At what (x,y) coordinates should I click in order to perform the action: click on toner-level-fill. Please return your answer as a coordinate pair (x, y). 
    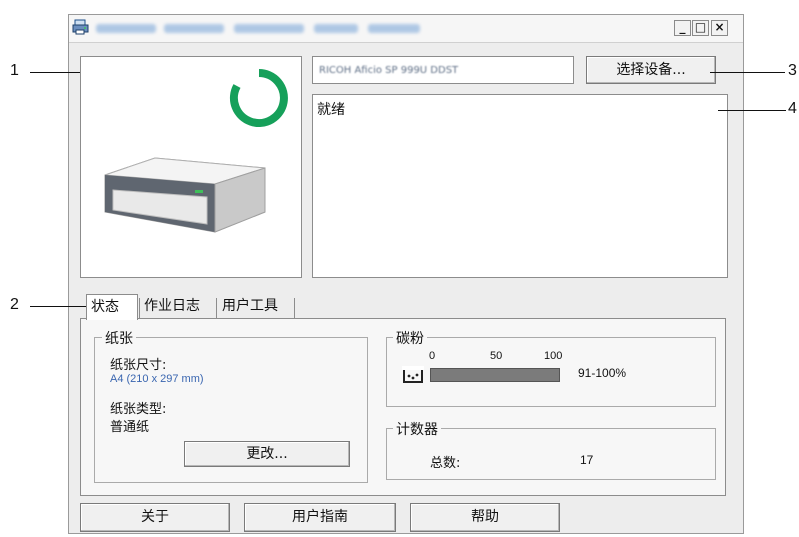
    Looking at the image, I should click on (495, 375).